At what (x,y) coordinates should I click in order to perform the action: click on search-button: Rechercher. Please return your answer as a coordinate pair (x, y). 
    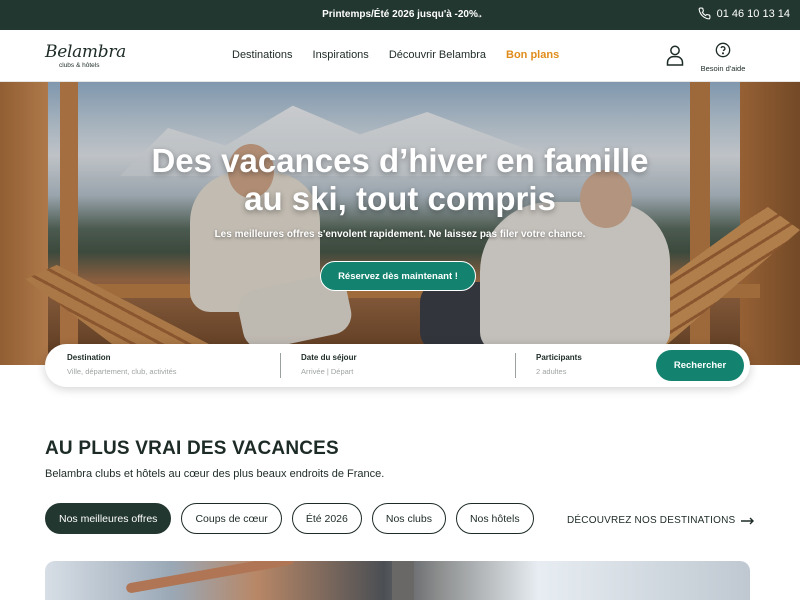
    Looking at the image, I should click on (700, 365).